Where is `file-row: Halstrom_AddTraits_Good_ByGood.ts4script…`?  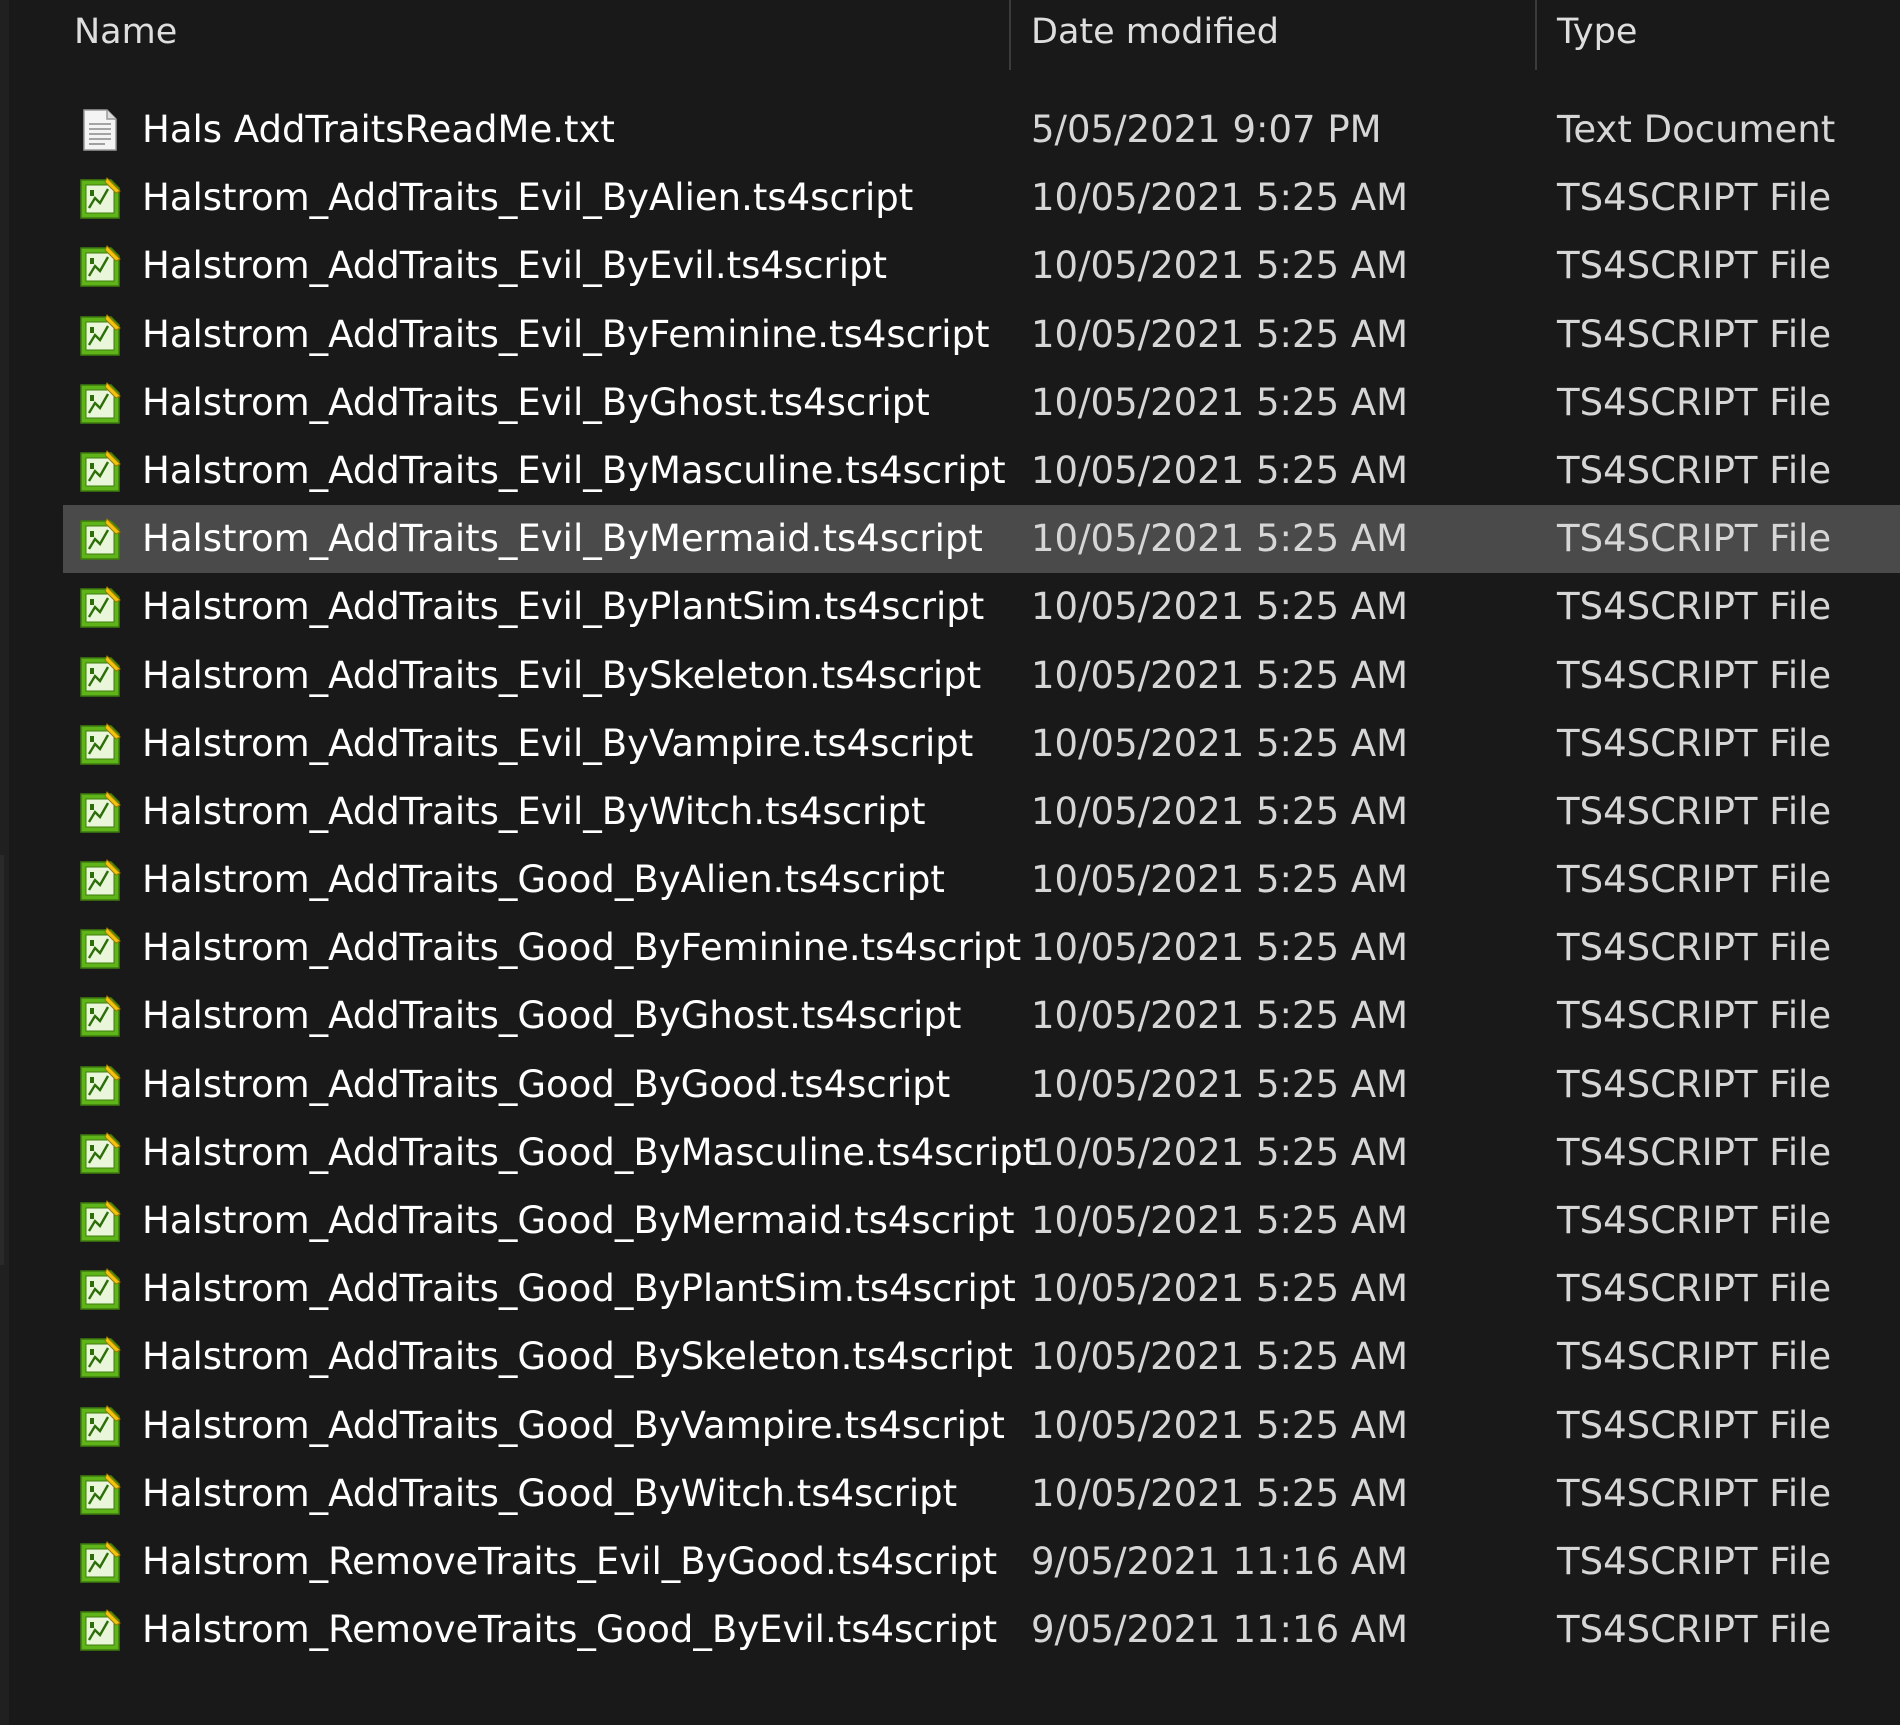 file-row: Halstrom_AddTraits_Good_ByGood.ts4script… is located at coordinates (950, 1085).